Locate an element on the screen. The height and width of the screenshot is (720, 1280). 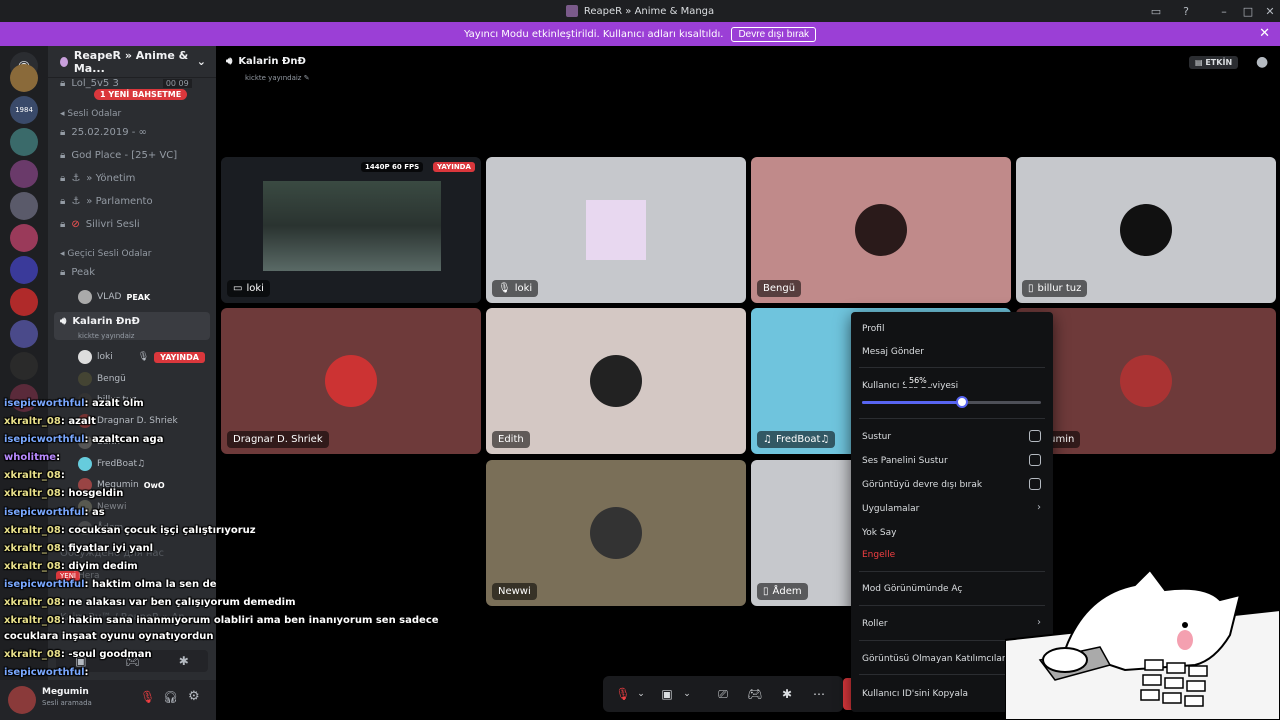
mute-checkbox is located at coordinates (1035, 436).